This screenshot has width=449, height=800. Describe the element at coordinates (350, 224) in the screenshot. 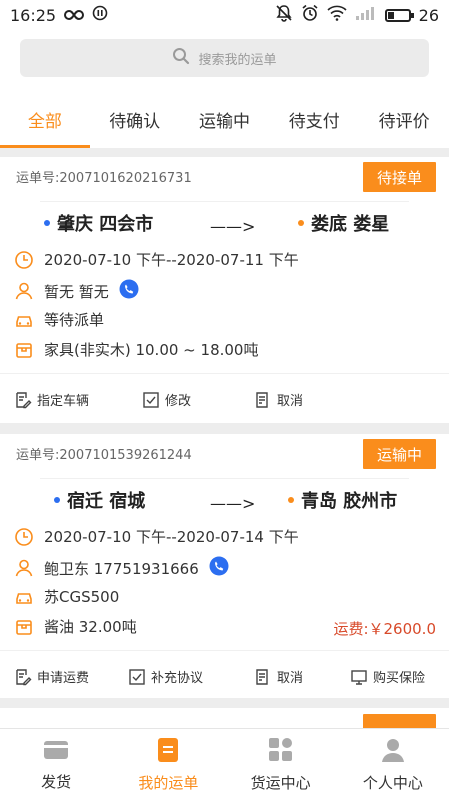

I see `route-destination: 娄底 娄星` at that location.